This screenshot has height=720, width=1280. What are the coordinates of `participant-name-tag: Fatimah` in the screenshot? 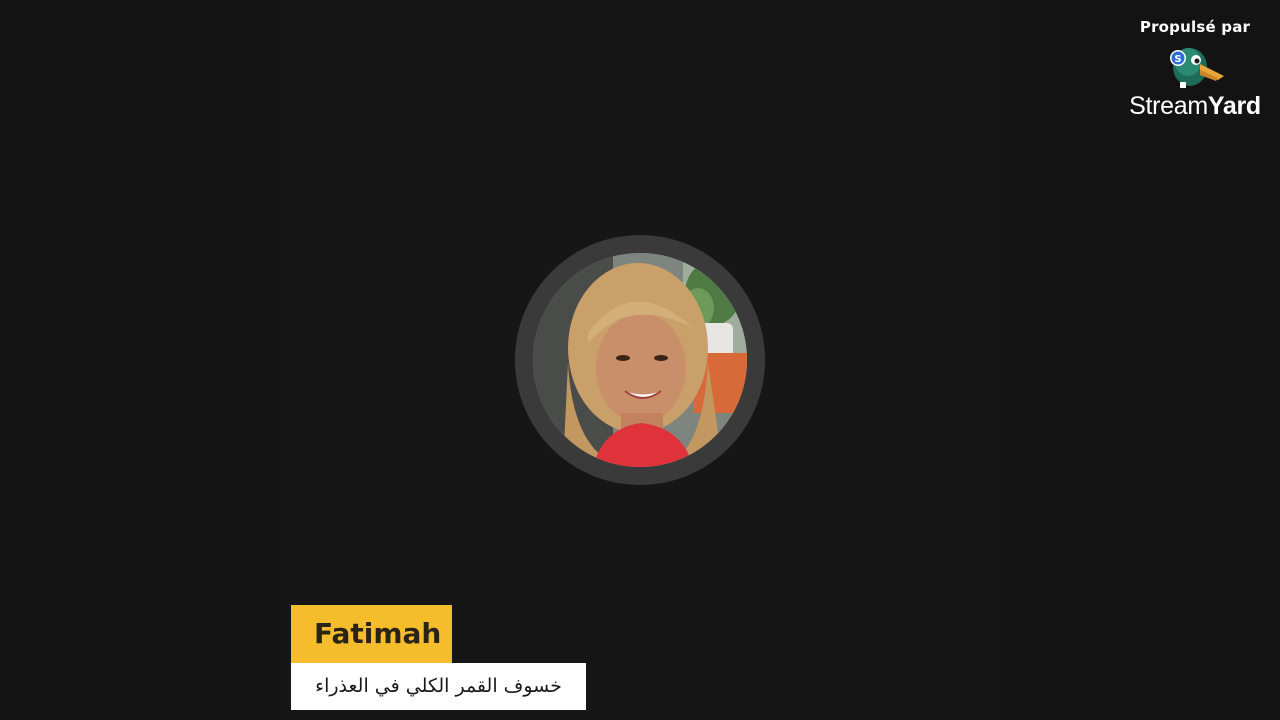 It's located at (371, 634).